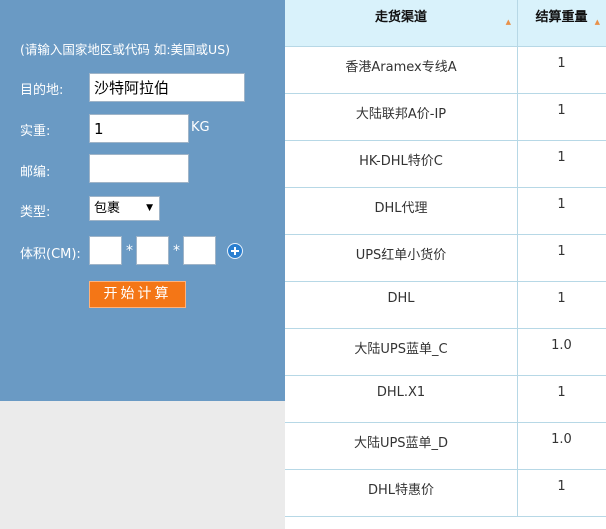 The image size is (606, 529). Describe the element at coordinates (445, 163) in the screenshot. I see `table-row: HK-DHL特价C 1` at that location.